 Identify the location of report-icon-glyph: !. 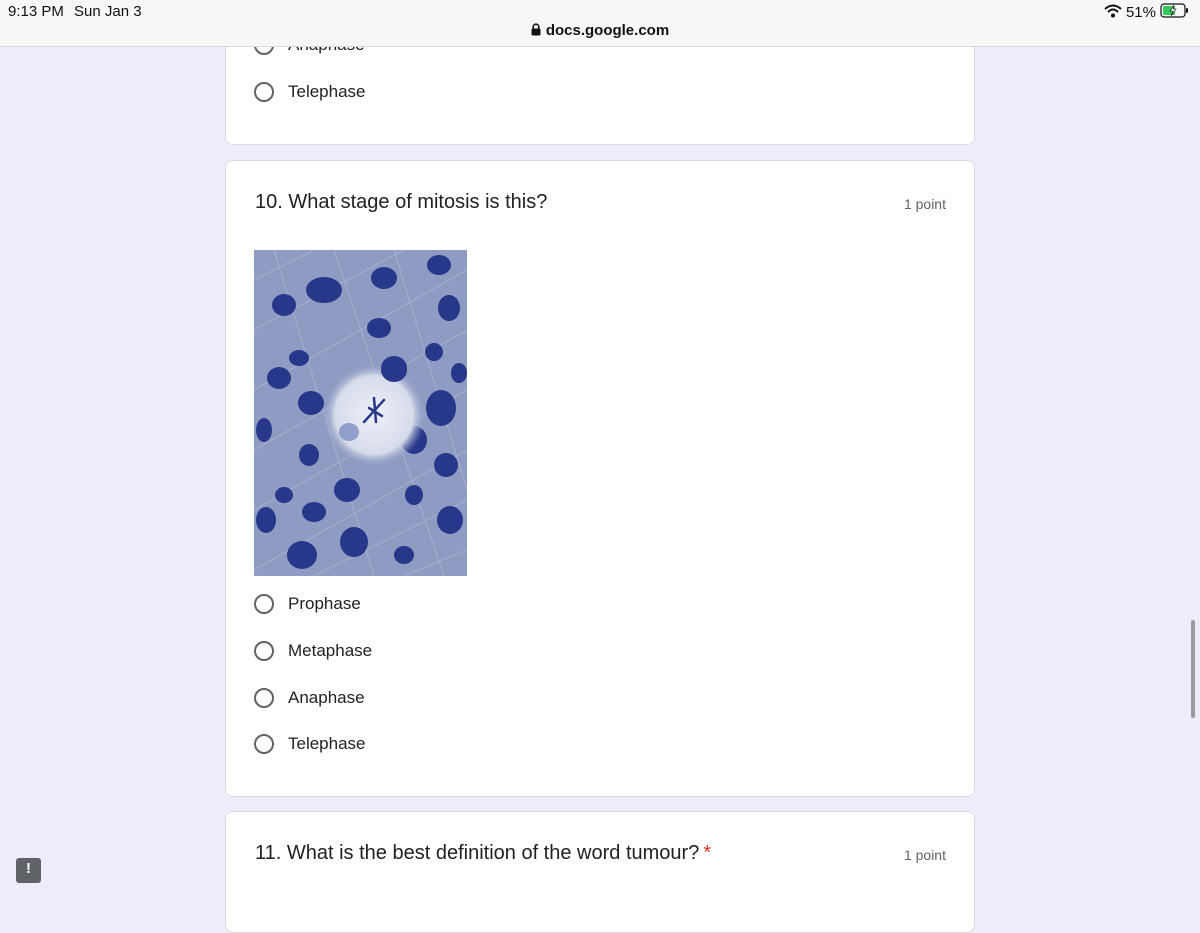
(28, 868).